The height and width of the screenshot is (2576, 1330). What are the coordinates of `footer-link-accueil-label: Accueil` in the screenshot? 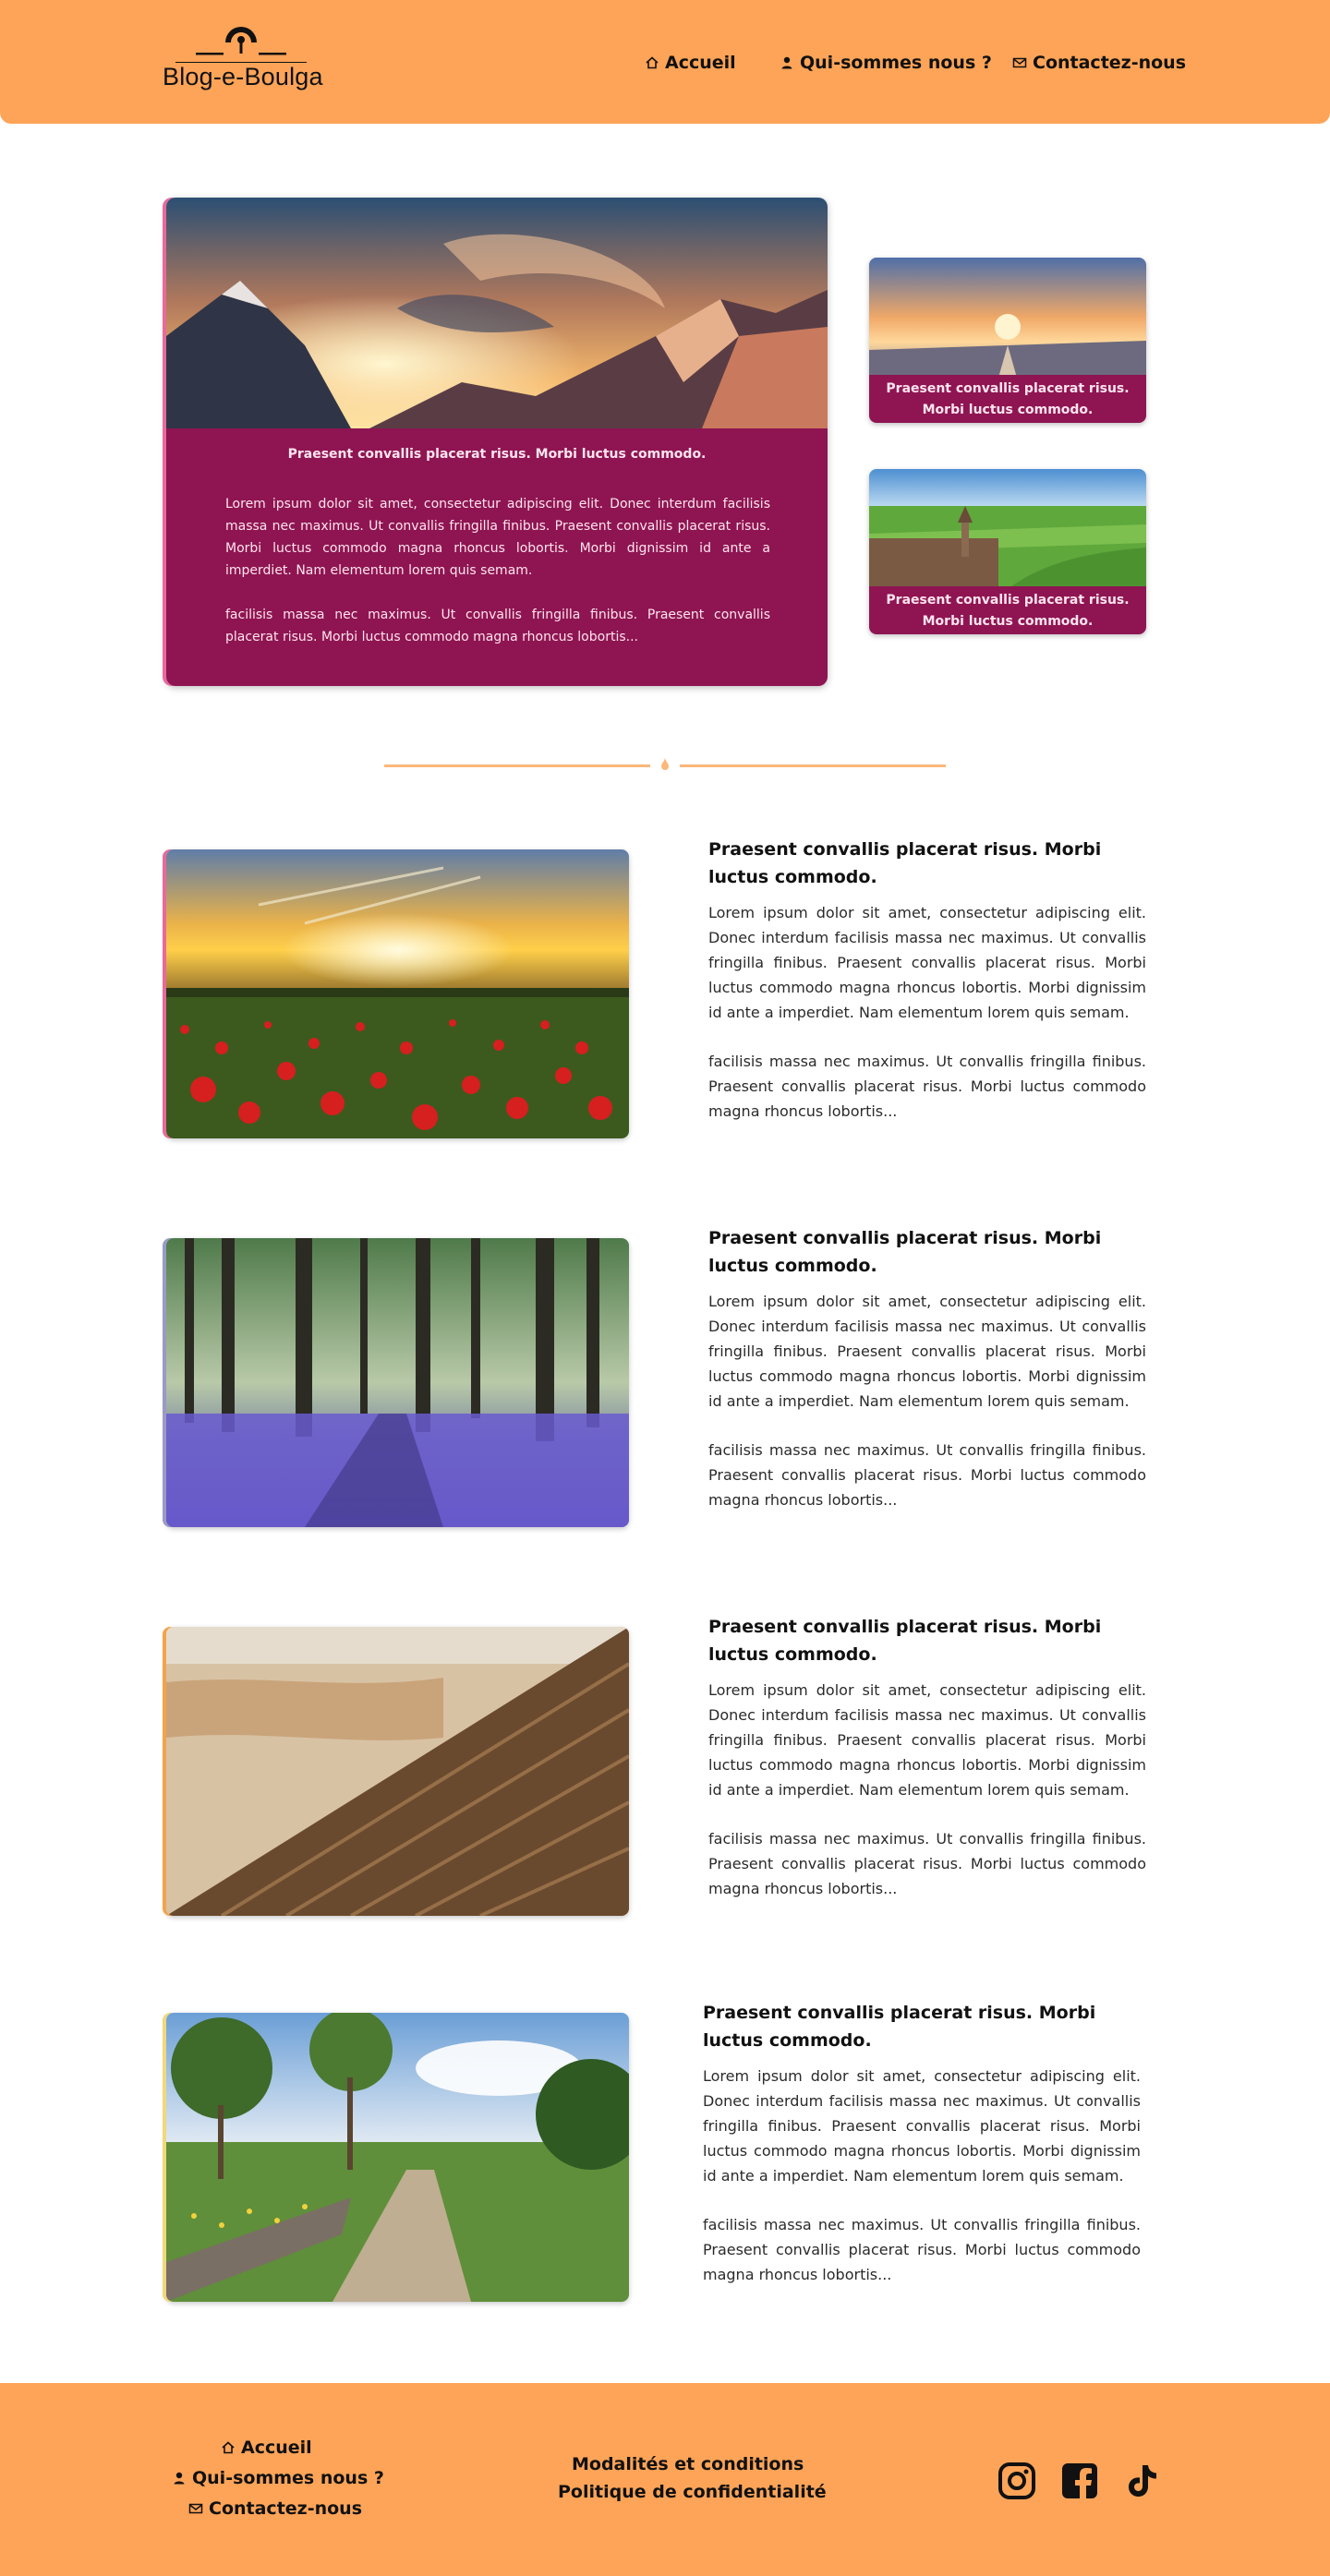 It's located at (276, 2448).